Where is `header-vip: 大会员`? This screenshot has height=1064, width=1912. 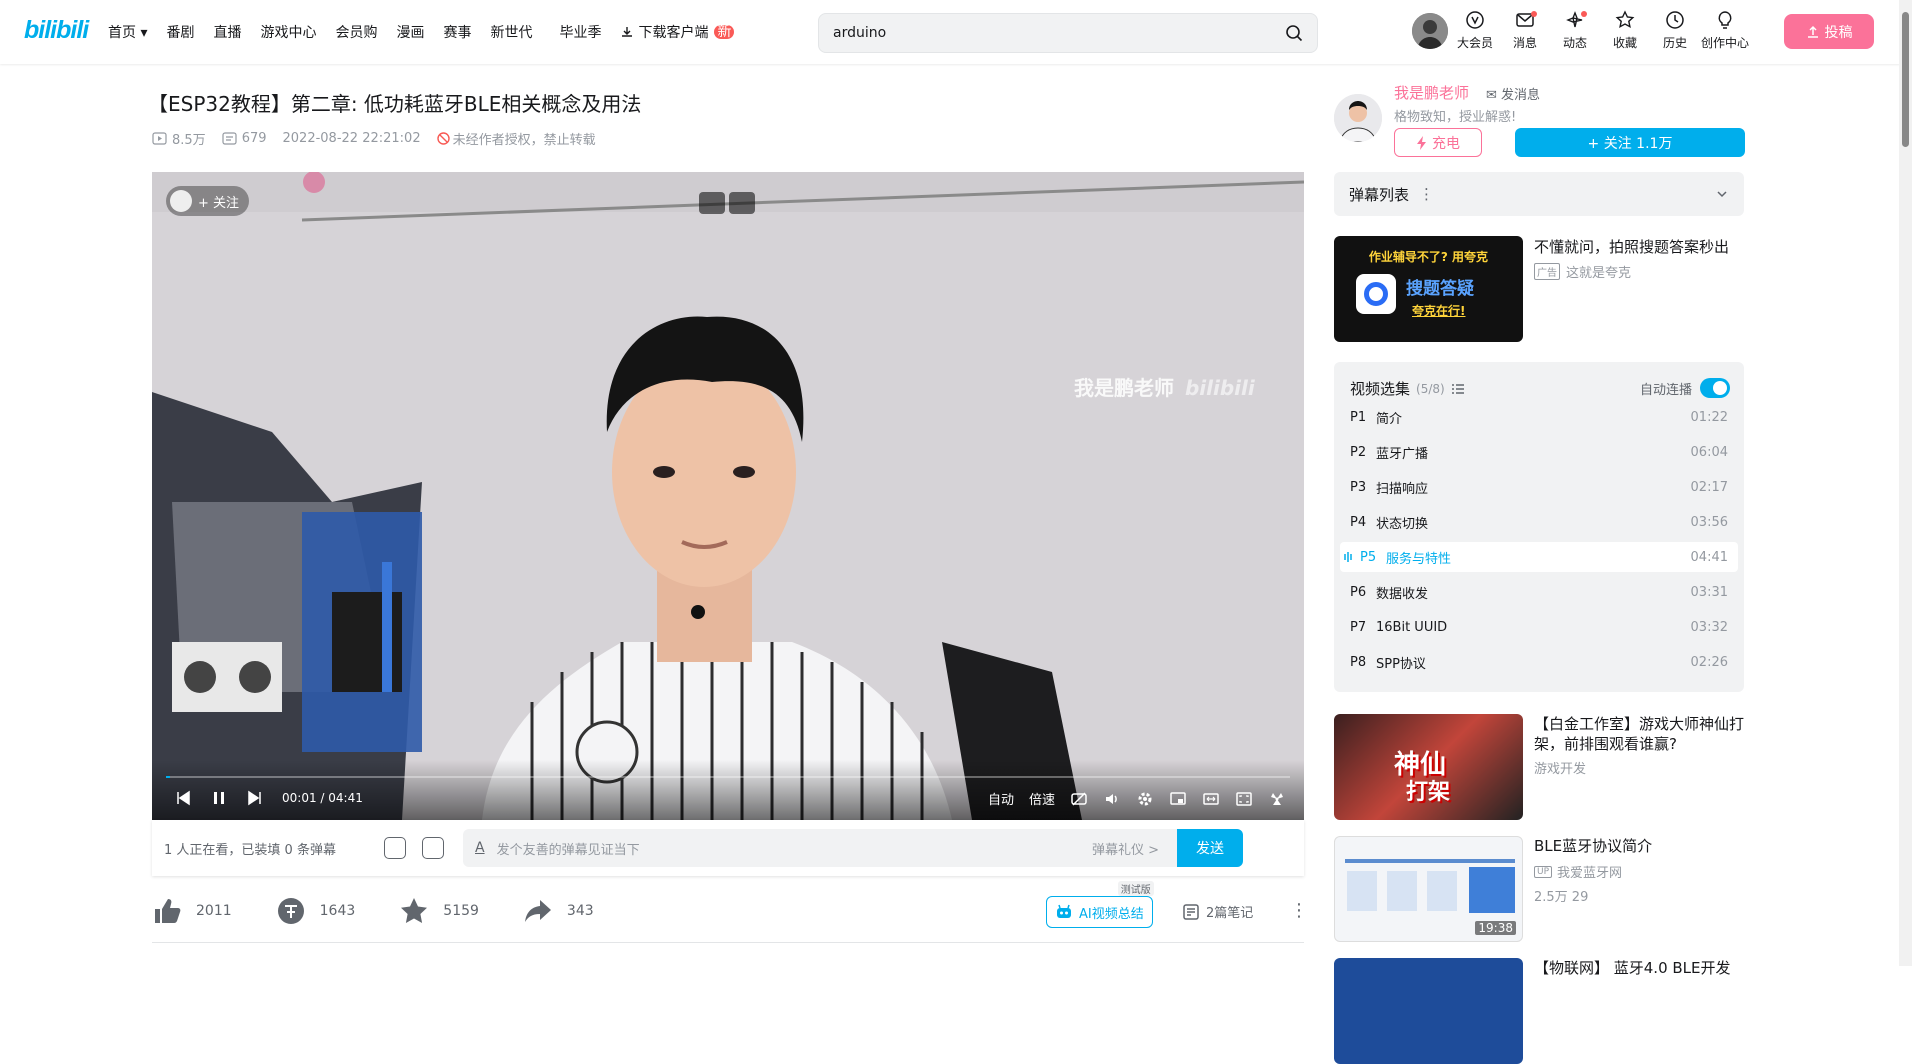 header-vip: 大会员 is located at coordinates (1475, 30).